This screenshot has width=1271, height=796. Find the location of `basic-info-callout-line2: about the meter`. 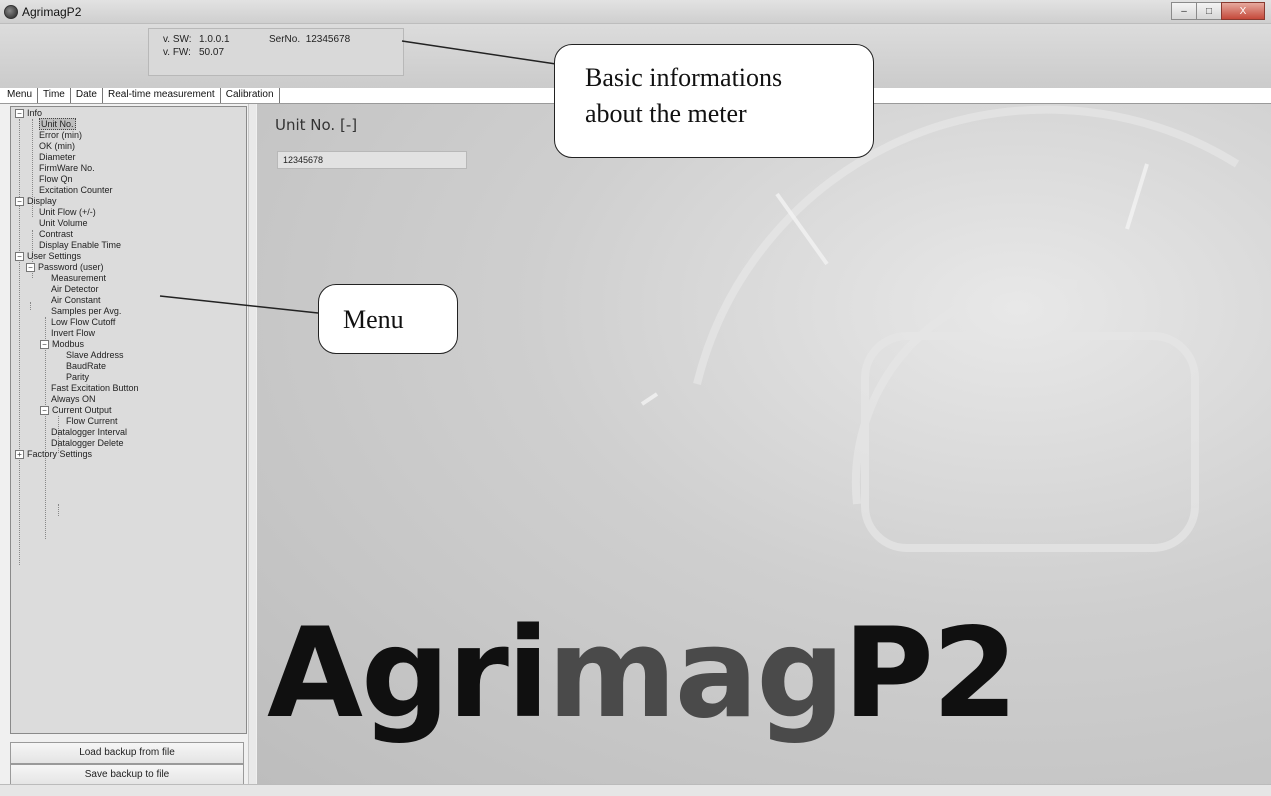

basic-info-callout-line2: about the meter is located at coordinates (666, 113).